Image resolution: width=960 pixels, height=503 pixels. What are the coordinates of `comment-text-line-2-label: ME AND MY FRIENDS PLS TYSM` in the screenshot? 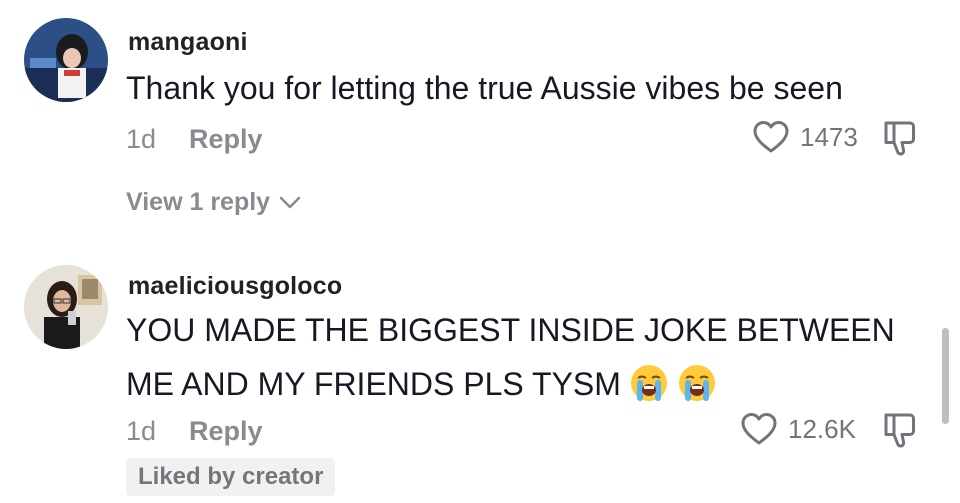 It's located at (373, 384).